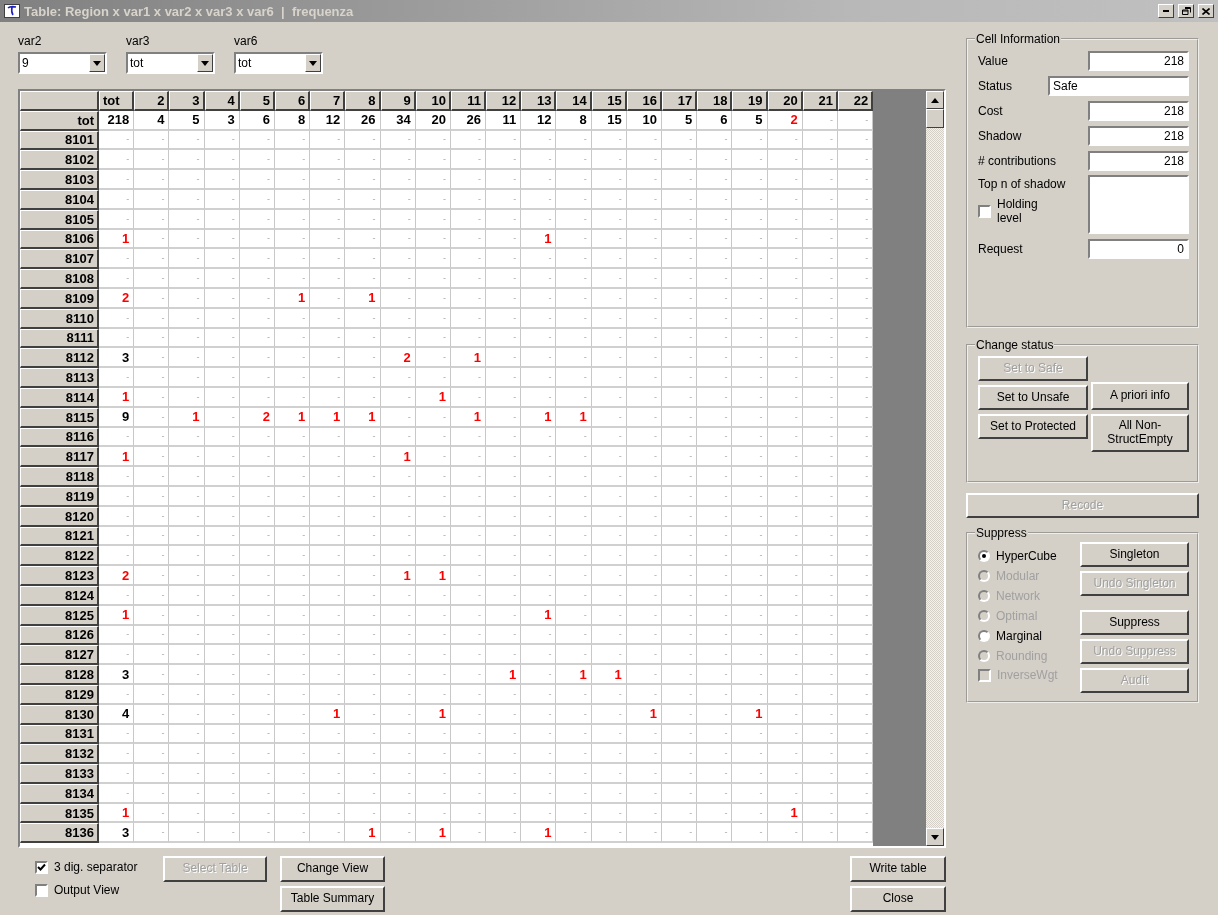 This screenshot has width=1218, height=915. What do you see at coordinates (984, 212) in the screenshot?
I see `checkbox` at bounding box center [984, 212].